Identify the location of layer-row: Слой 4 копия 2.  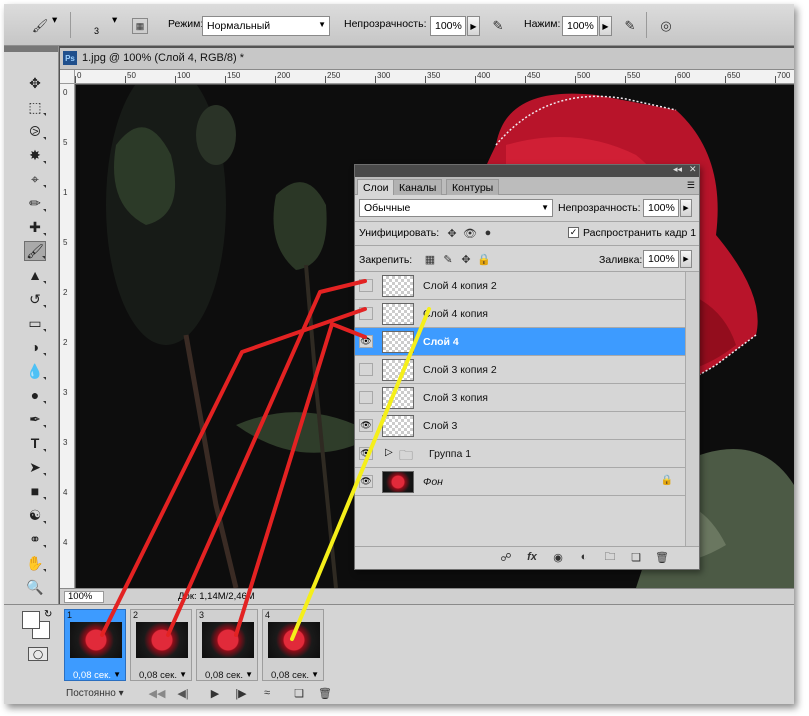
(520, 286).